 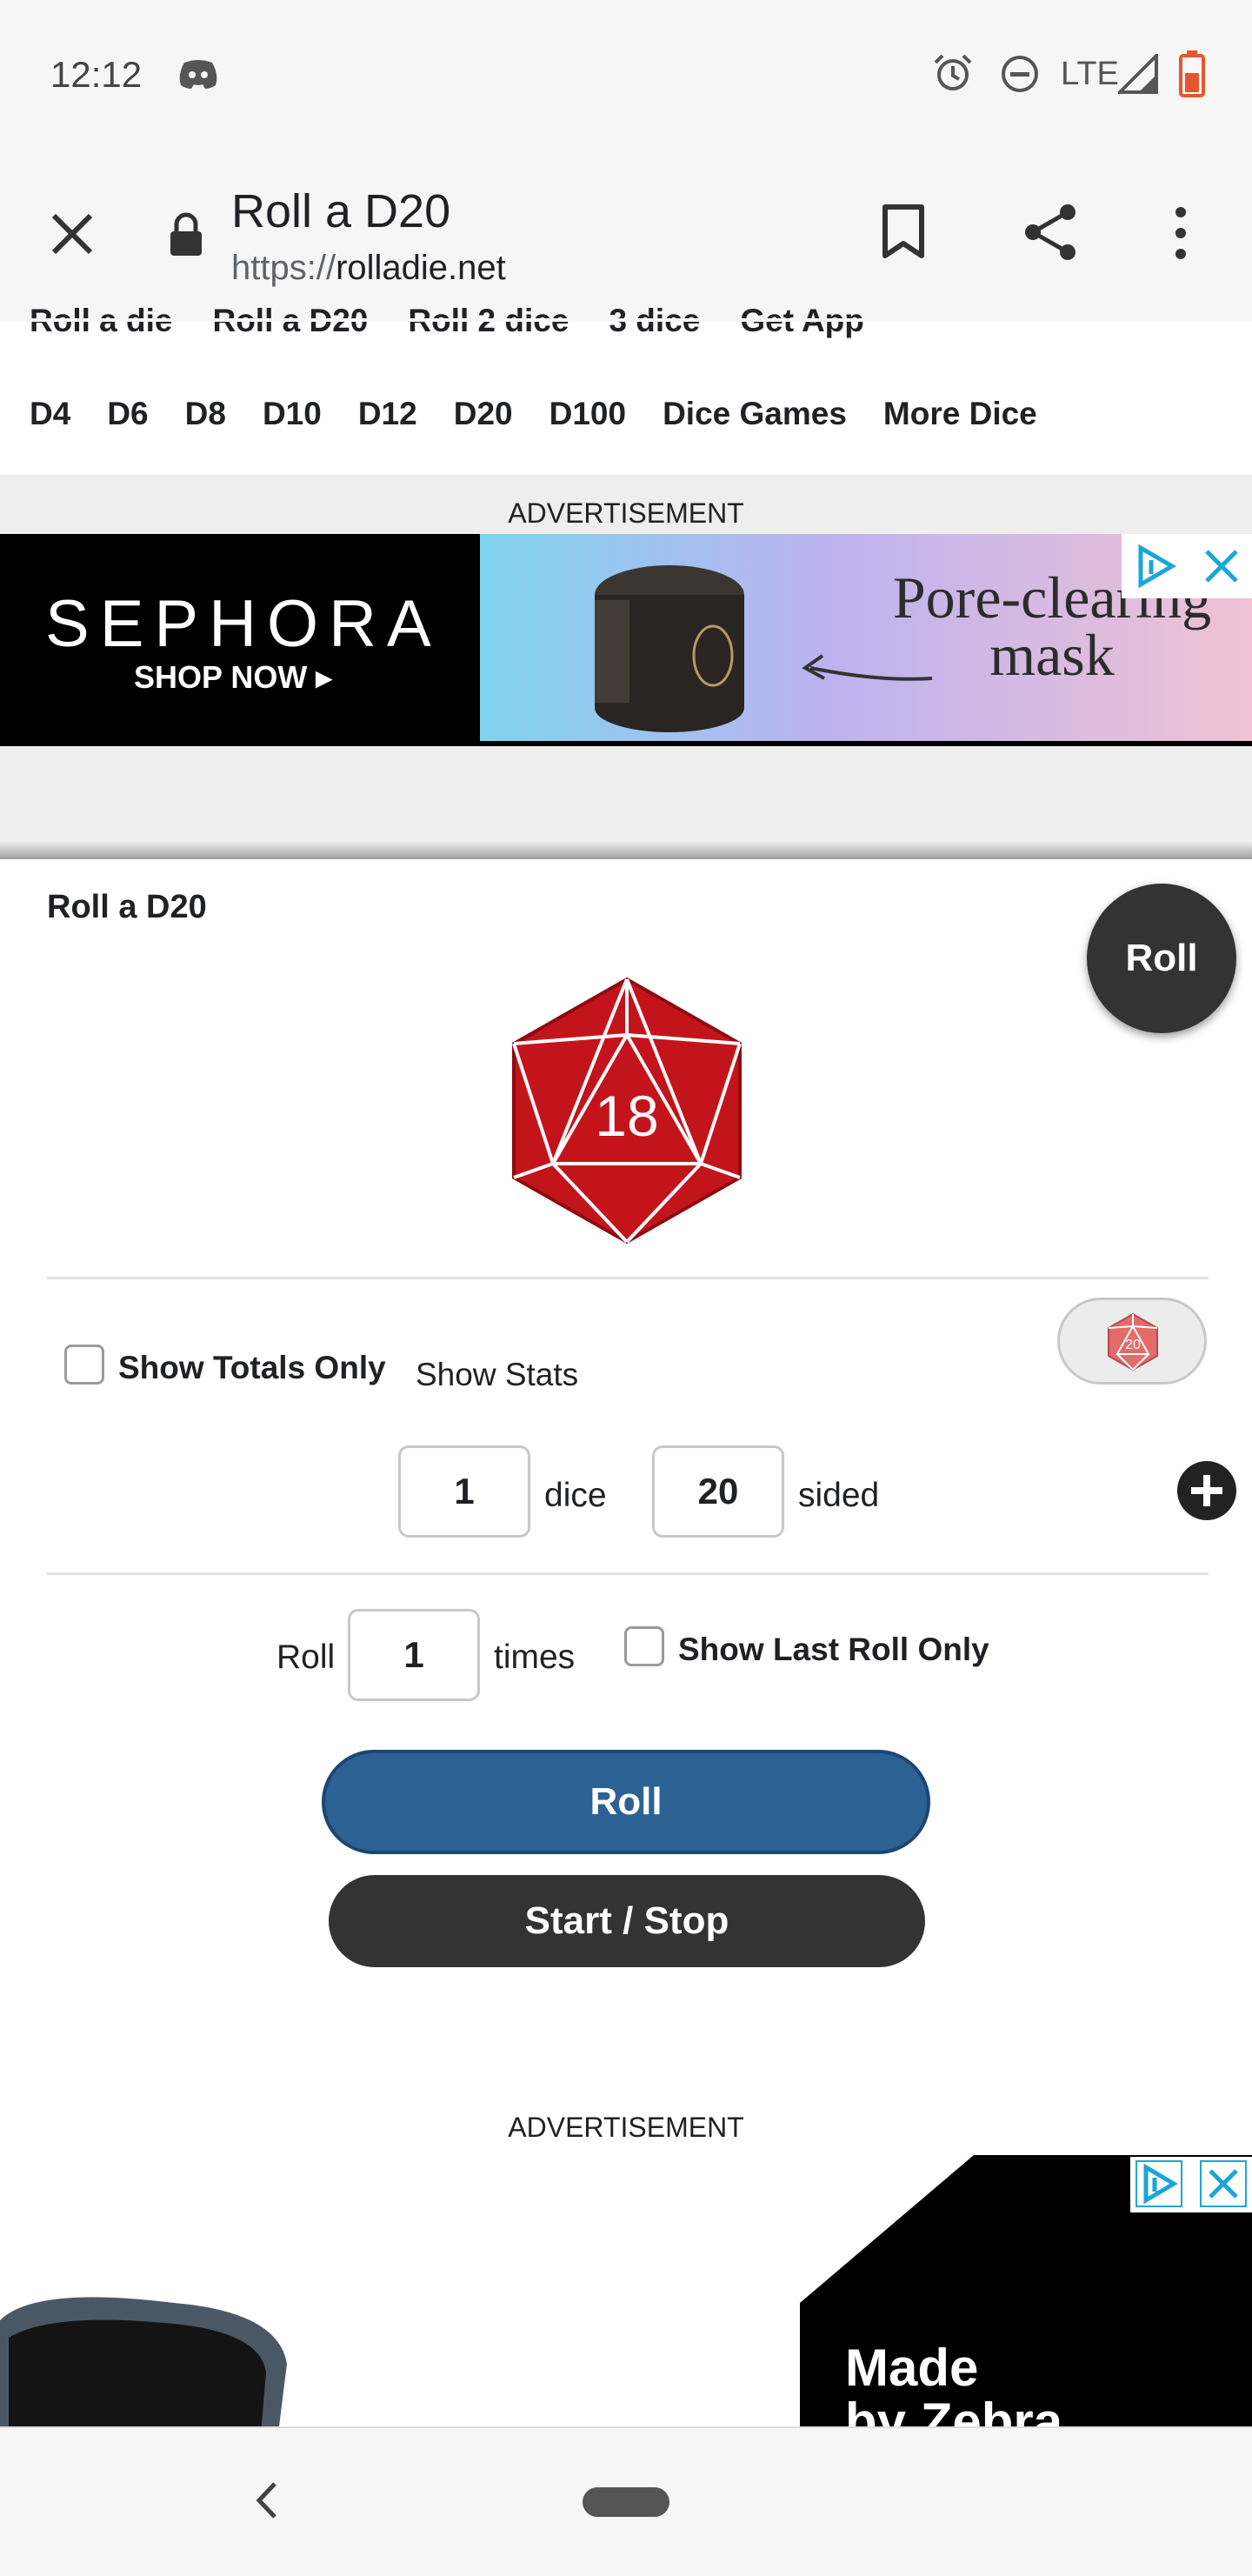 I want to click on show-last-roll-label: Show Last Roll Only, so click(x=834, y=1649).